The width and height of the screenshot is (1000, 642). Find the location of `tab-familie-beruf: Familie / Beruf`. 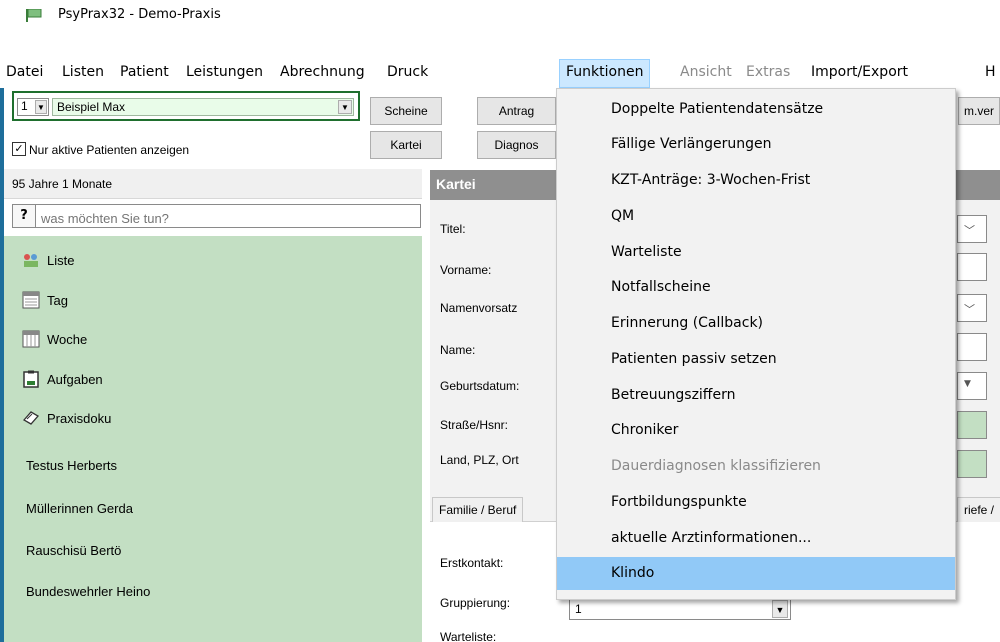

tab-familie-beruf: Familie / Beruf is located at coordinates (478, 510).